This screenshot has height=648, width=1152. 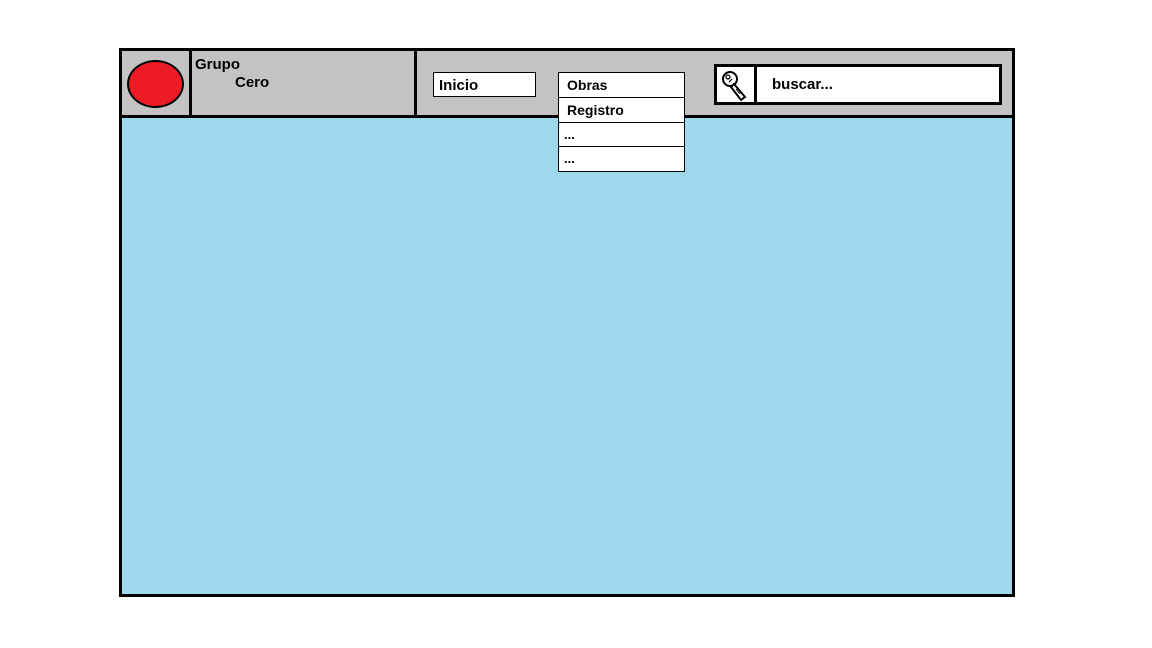 I want to click on search-button, so click(x=737, y=84).